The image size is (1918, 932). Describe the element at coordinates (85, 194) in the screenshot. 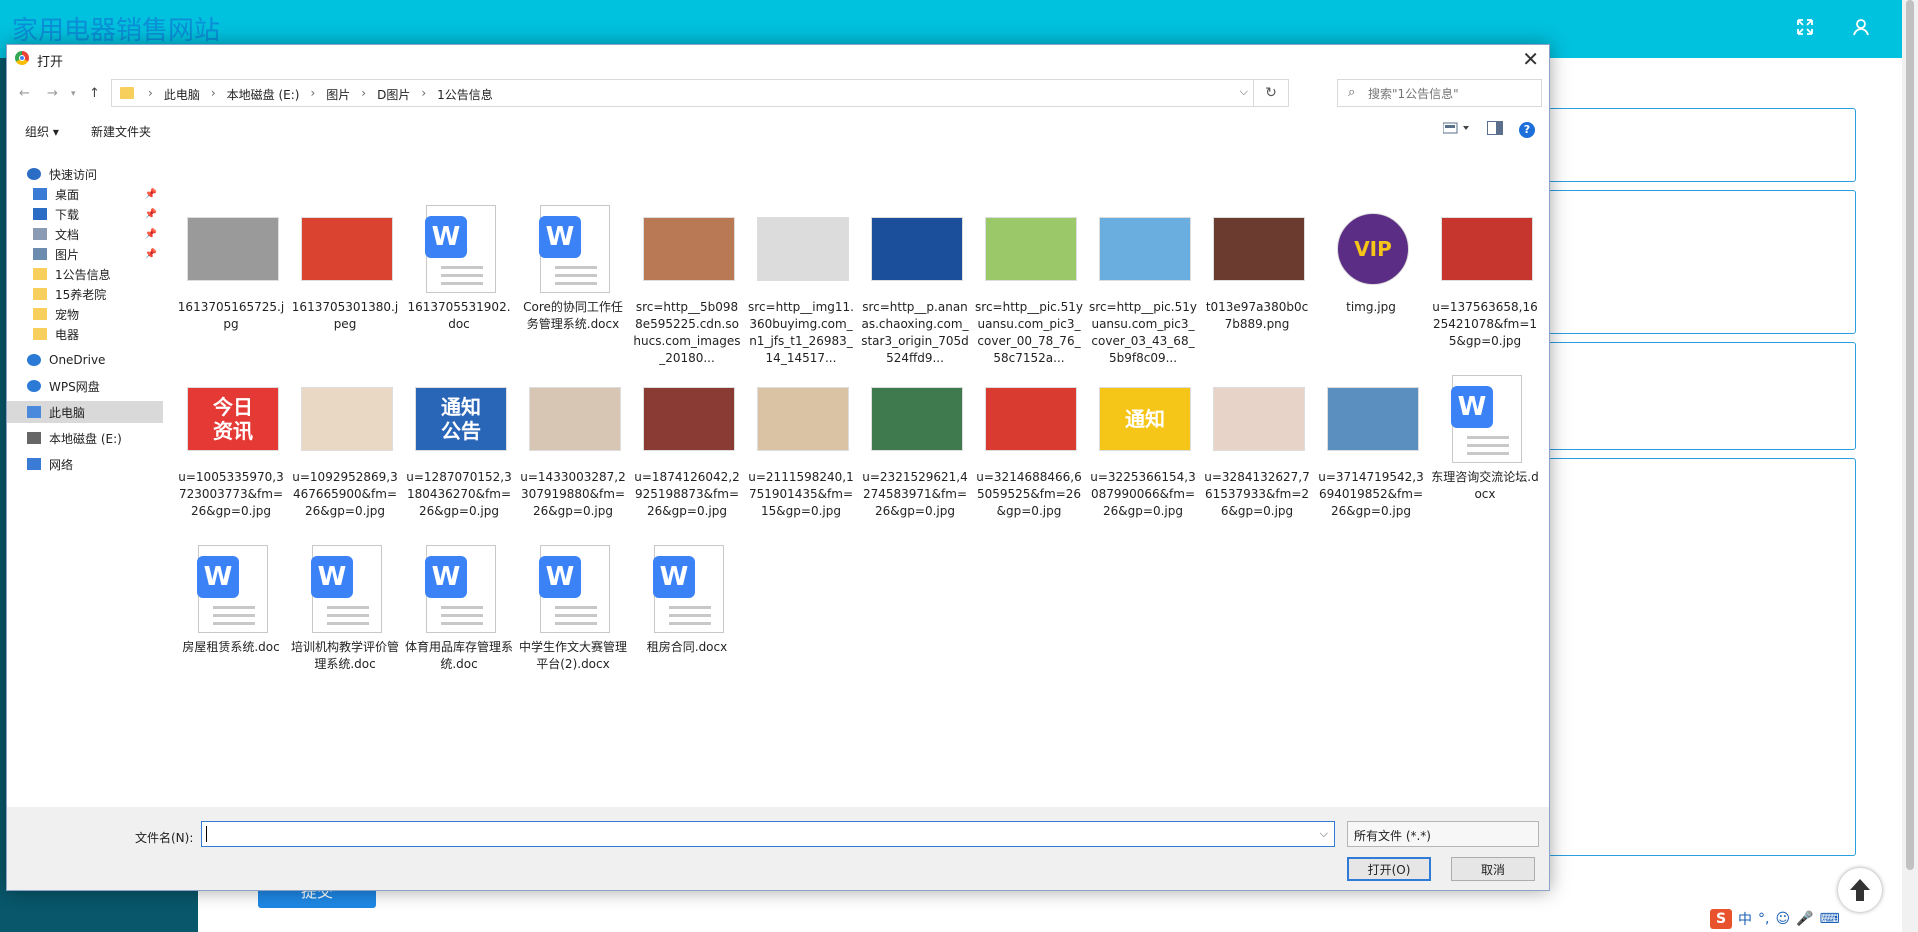

I see `nav-item: 桌面 📌` at that location.